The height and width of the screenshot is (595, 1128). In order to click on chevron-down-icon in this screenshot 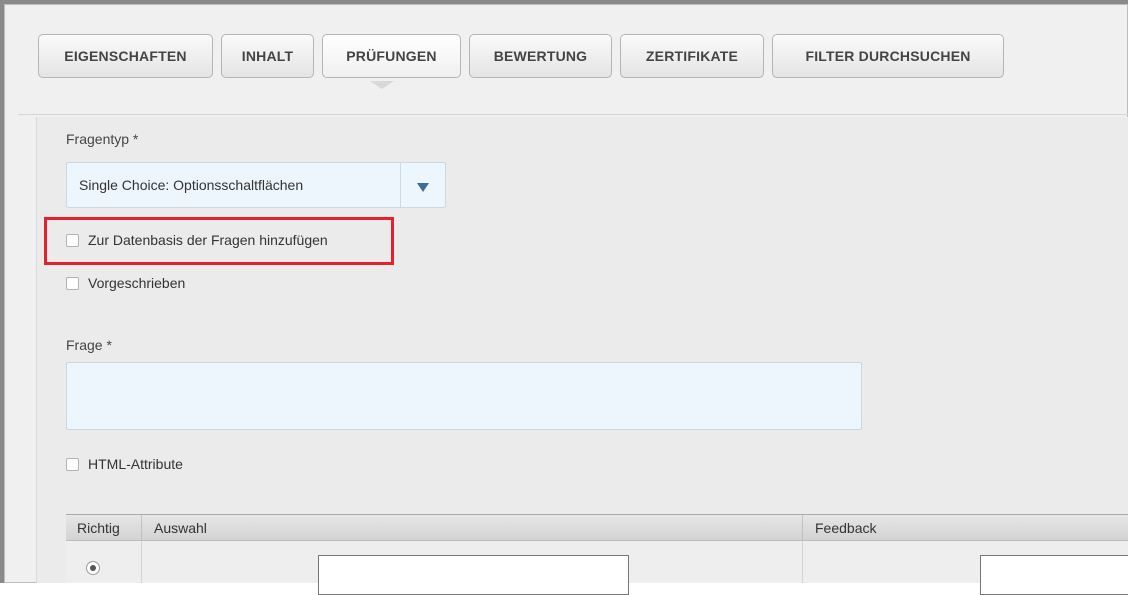, I will do `click(423, 187)`.